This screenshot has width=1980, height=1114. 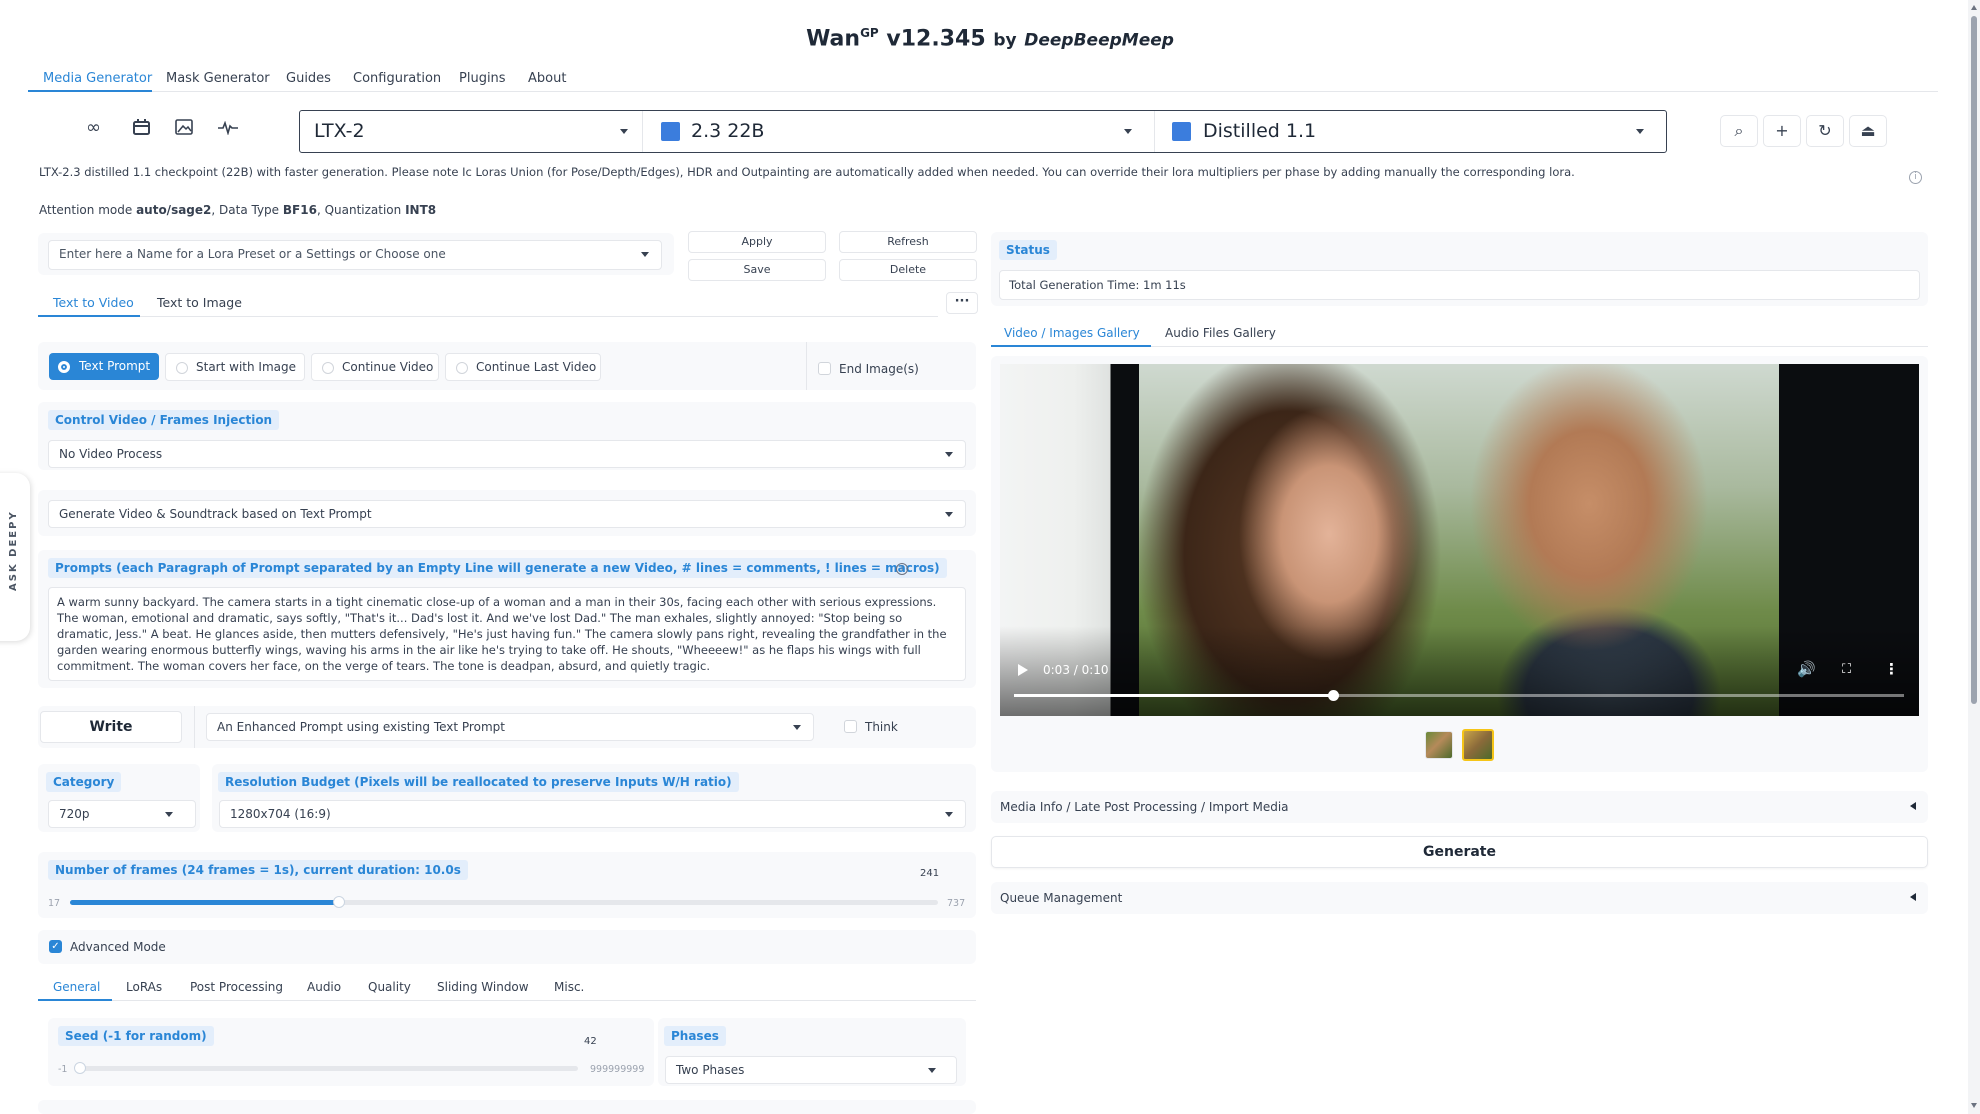 I want to click on generate-label: Generate, so click(x=1459, y=852).